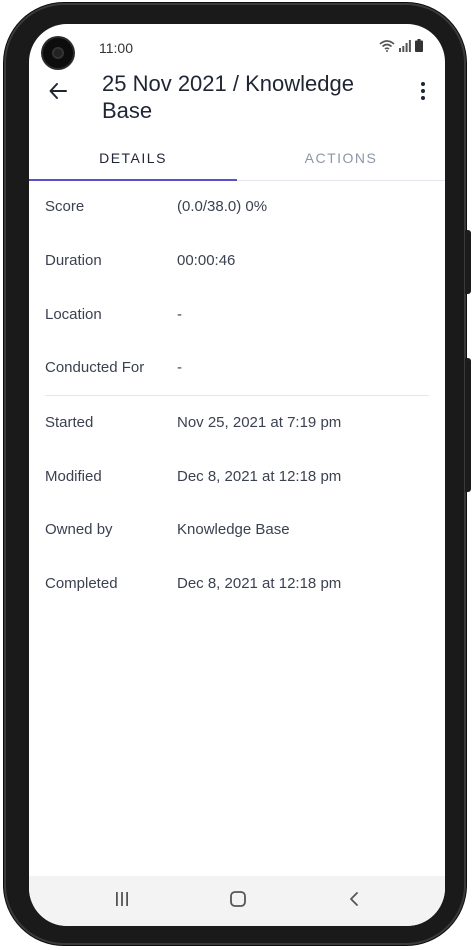 The image size is (474, 950). Describe the element at coordinates (95, 368) in the screenshot. I see `detail-label: Conducted For` at that location.